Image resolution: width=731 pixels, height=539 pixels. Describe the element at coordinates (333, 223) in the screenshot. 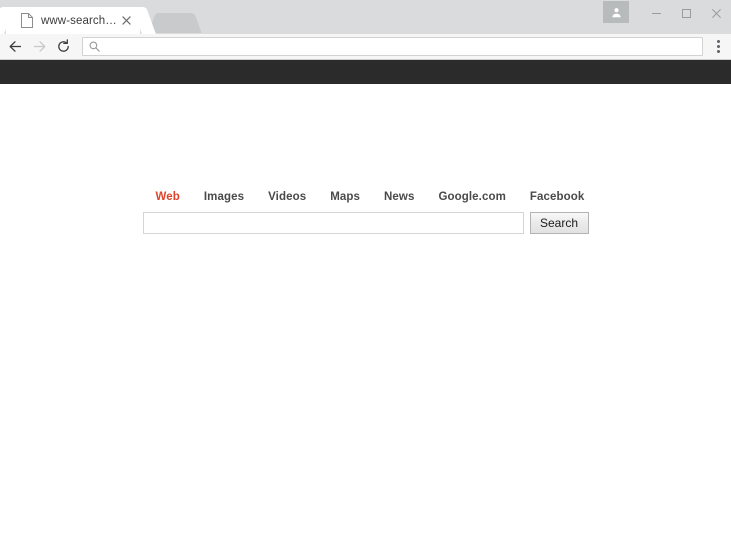

I see `search-input` at that location.